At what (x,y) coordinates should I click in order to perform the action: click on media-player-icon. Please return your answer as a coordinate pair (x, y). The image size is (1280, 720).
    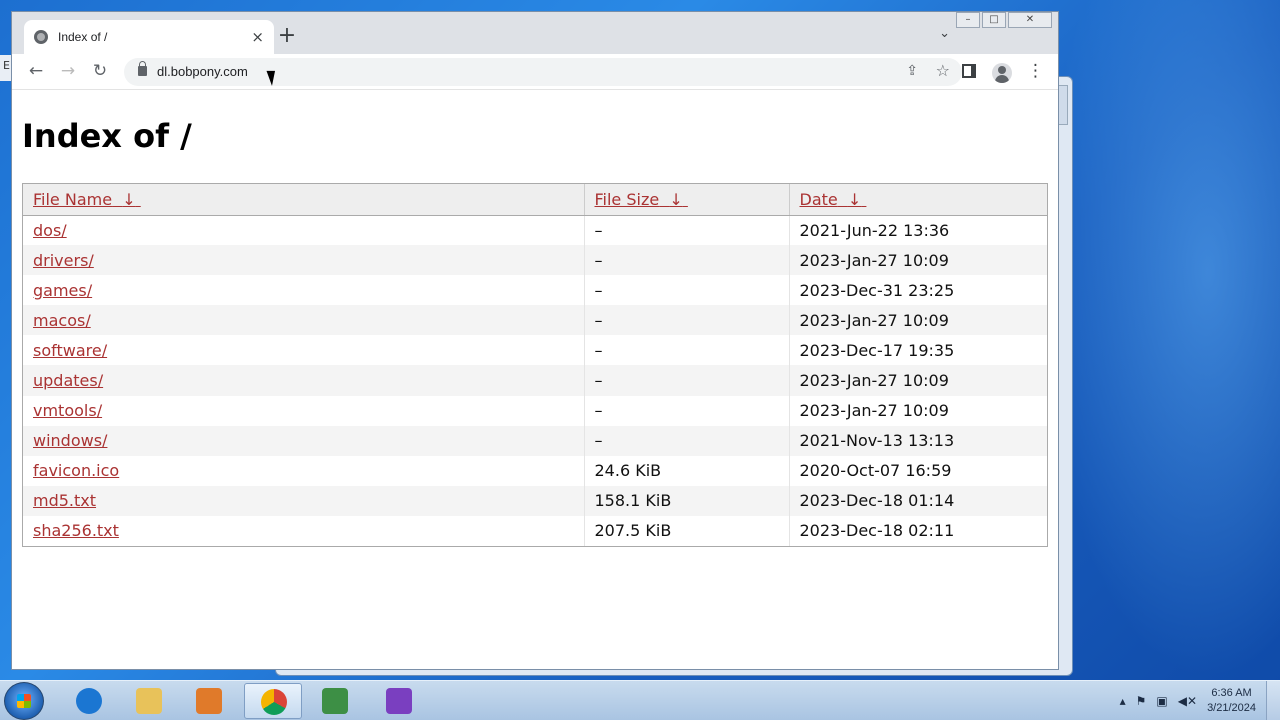
    Looking at the image, I should click on (209, 701).